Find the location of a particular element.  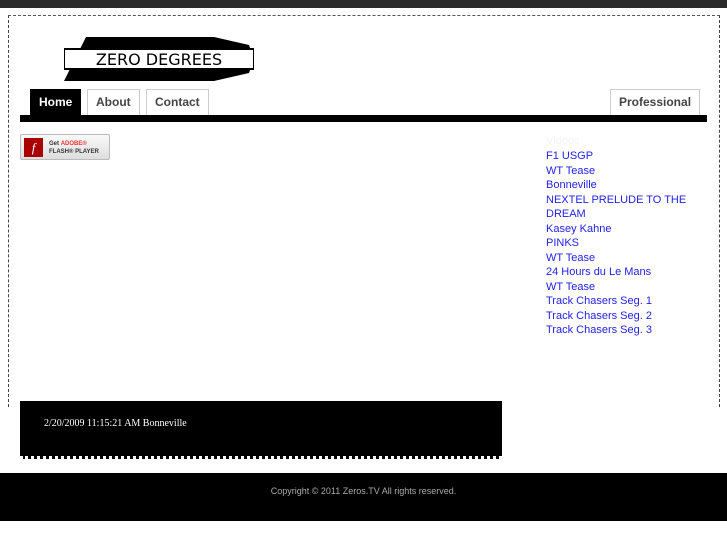

video-caption: 2/20/2009 11:15:21 AM Bonneville is located at coordinates (115, 423).